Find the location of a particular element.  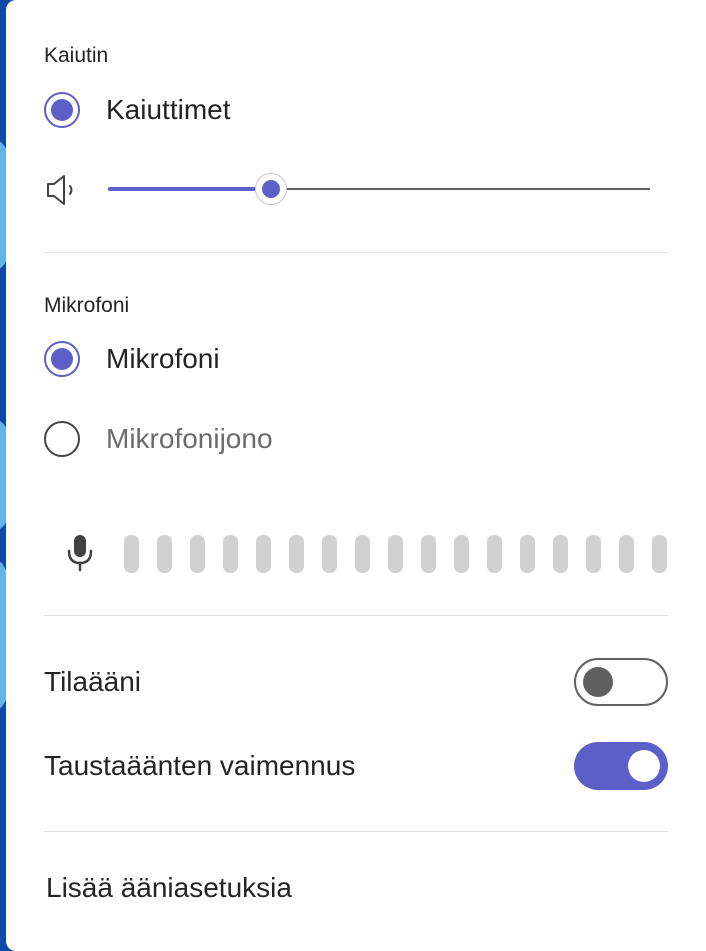

more-audio-settings-link: Lisää ääniasetuksia is located at coordinates (169, 888).